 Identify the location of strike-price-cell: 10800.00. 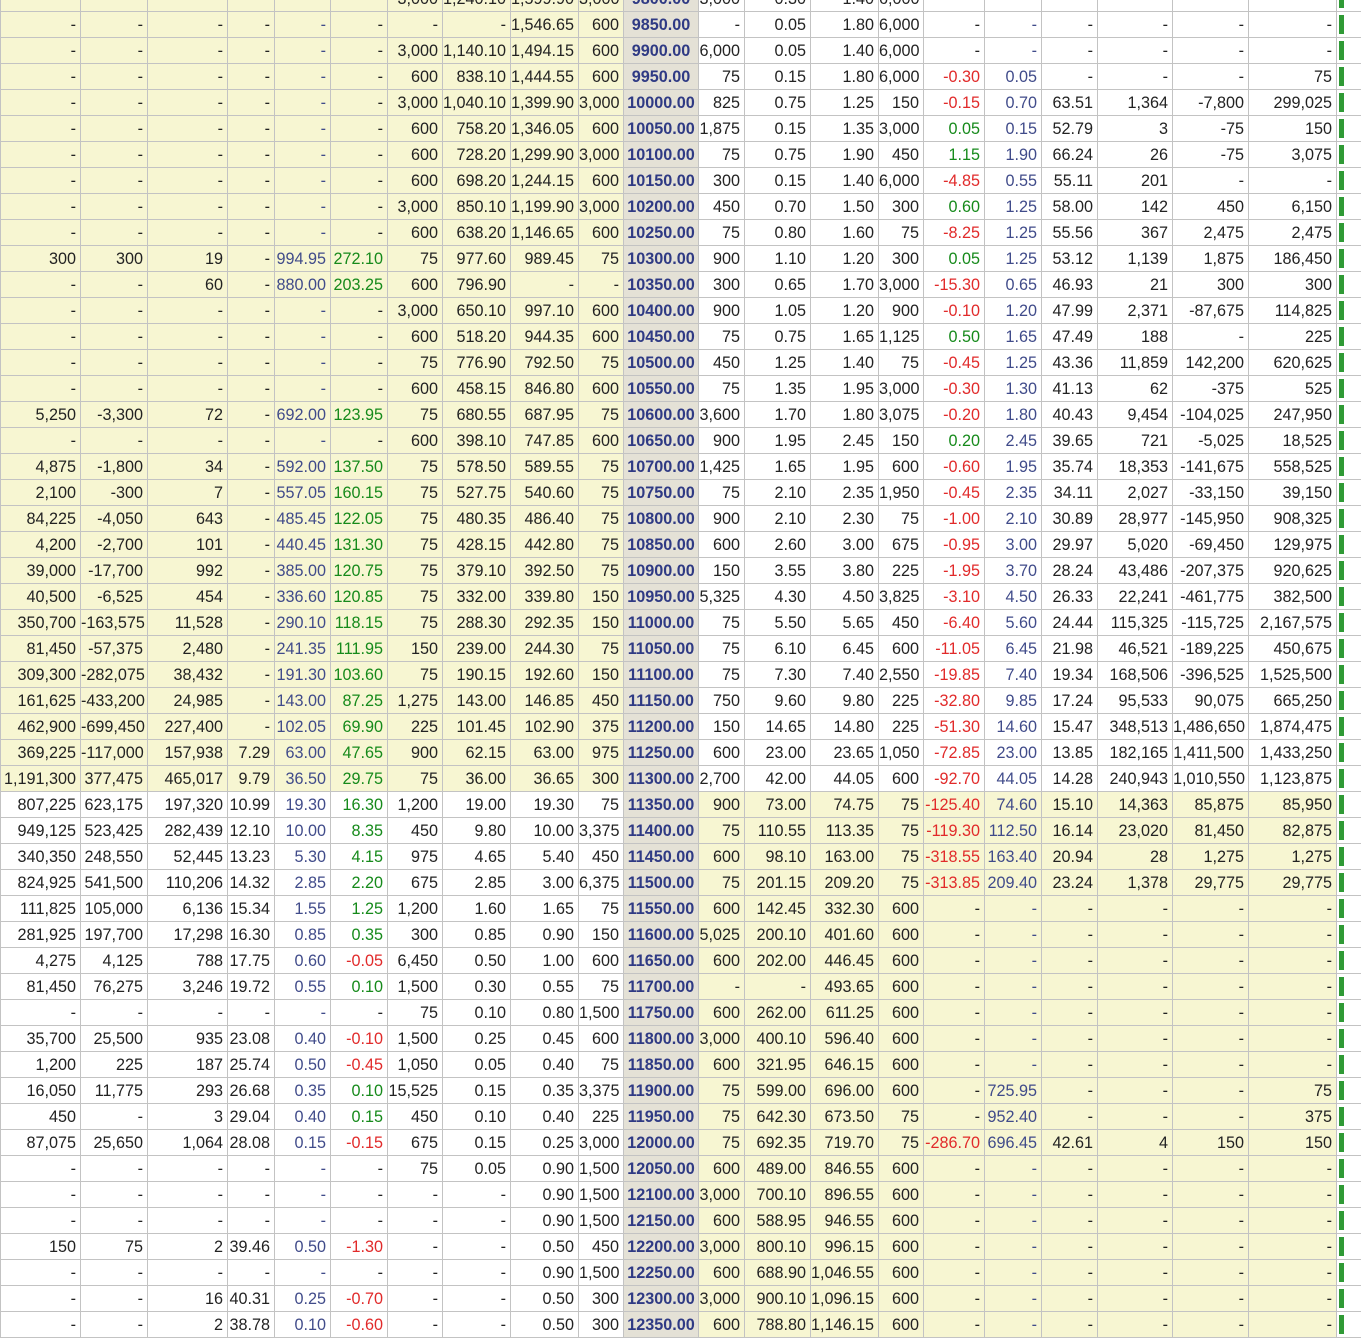
(661, 519).